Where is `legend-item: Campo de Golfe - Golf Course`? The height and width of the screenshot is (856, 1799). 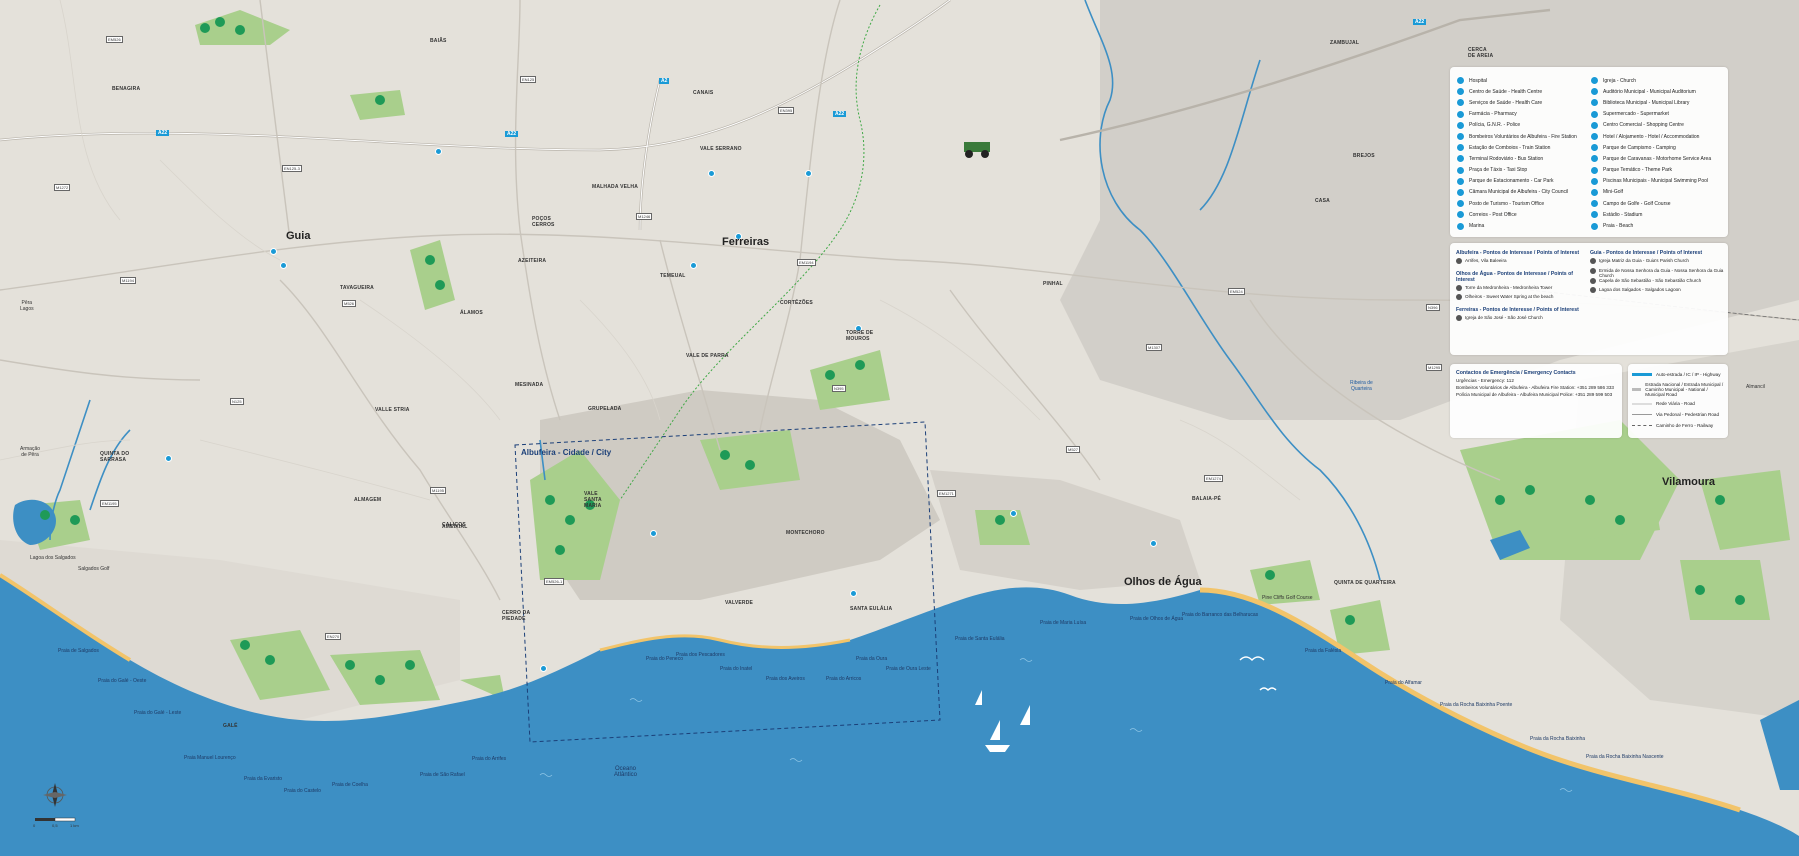
legend-item: Campo de Golfe - Golf Course is located at coordinates (1657, 203).